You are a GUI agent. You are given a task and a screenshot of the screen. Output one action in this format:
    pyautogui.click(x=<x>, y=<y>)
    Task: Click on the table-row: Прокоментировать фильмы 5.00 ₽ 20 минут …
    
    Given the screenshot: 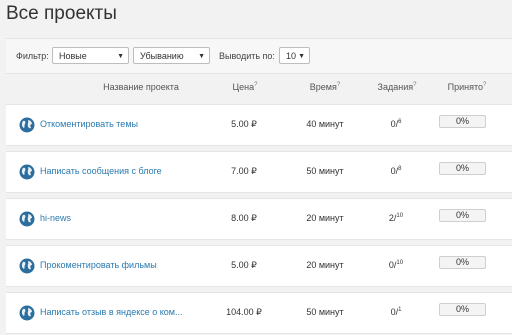 What is the action you would take?
    pyautogui.click(x=259, y=266)
    